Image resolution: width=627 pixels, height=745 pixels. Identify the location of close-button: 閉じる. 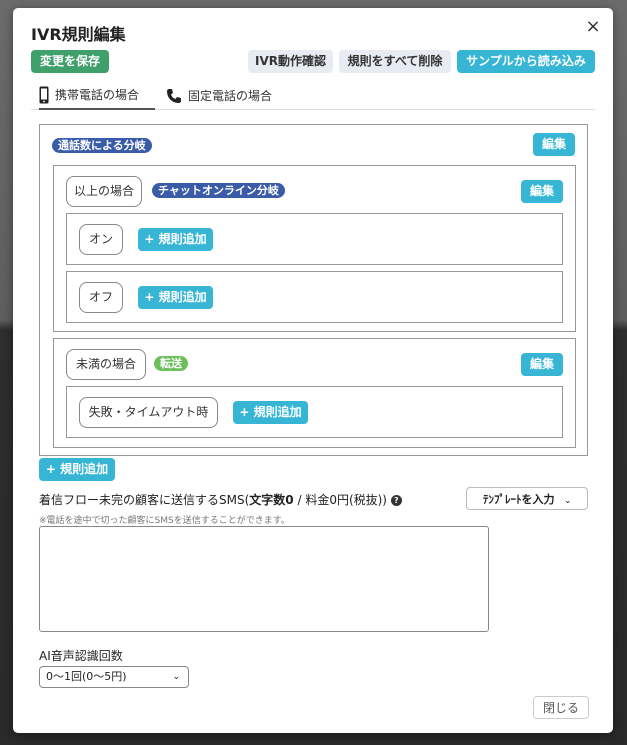
(561, 707).